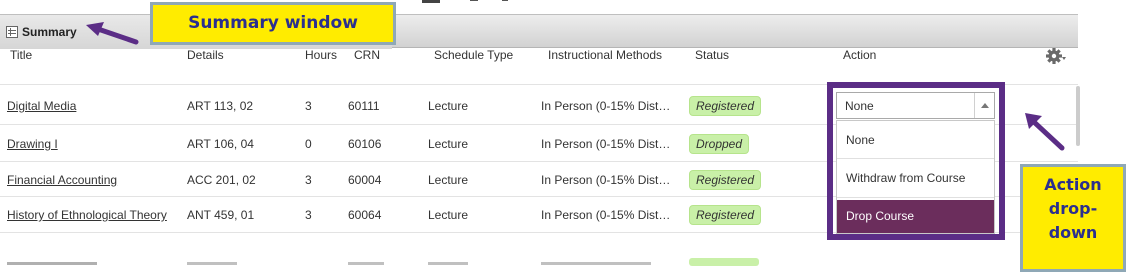 Image resolution: width=1134 pixels, height=276 pixels. What do you see at coordinates (1073, 232) in the screenshot?
I see `callout-line: down` at bounding box center [1073, 232].